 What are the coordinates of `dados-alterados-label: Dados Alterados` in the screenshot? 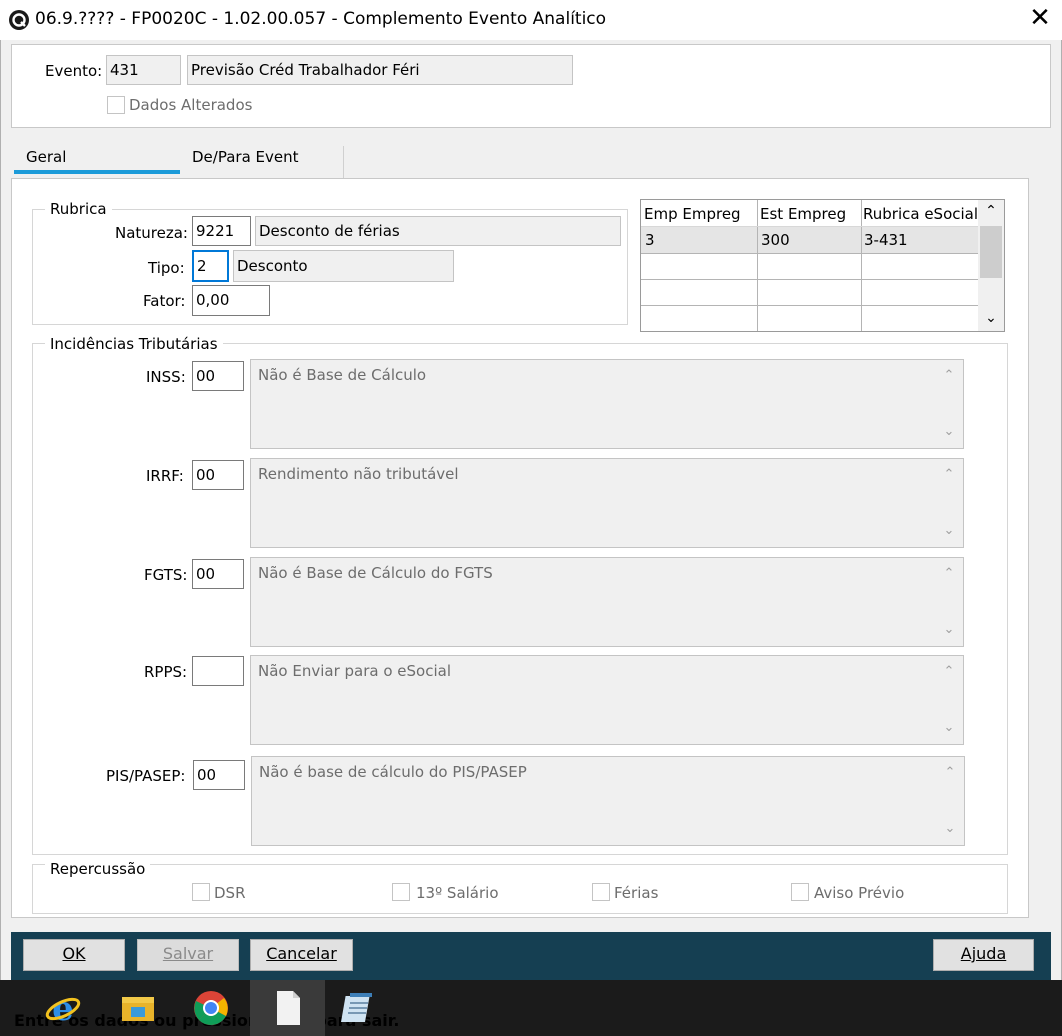 It's located at (191, 105).